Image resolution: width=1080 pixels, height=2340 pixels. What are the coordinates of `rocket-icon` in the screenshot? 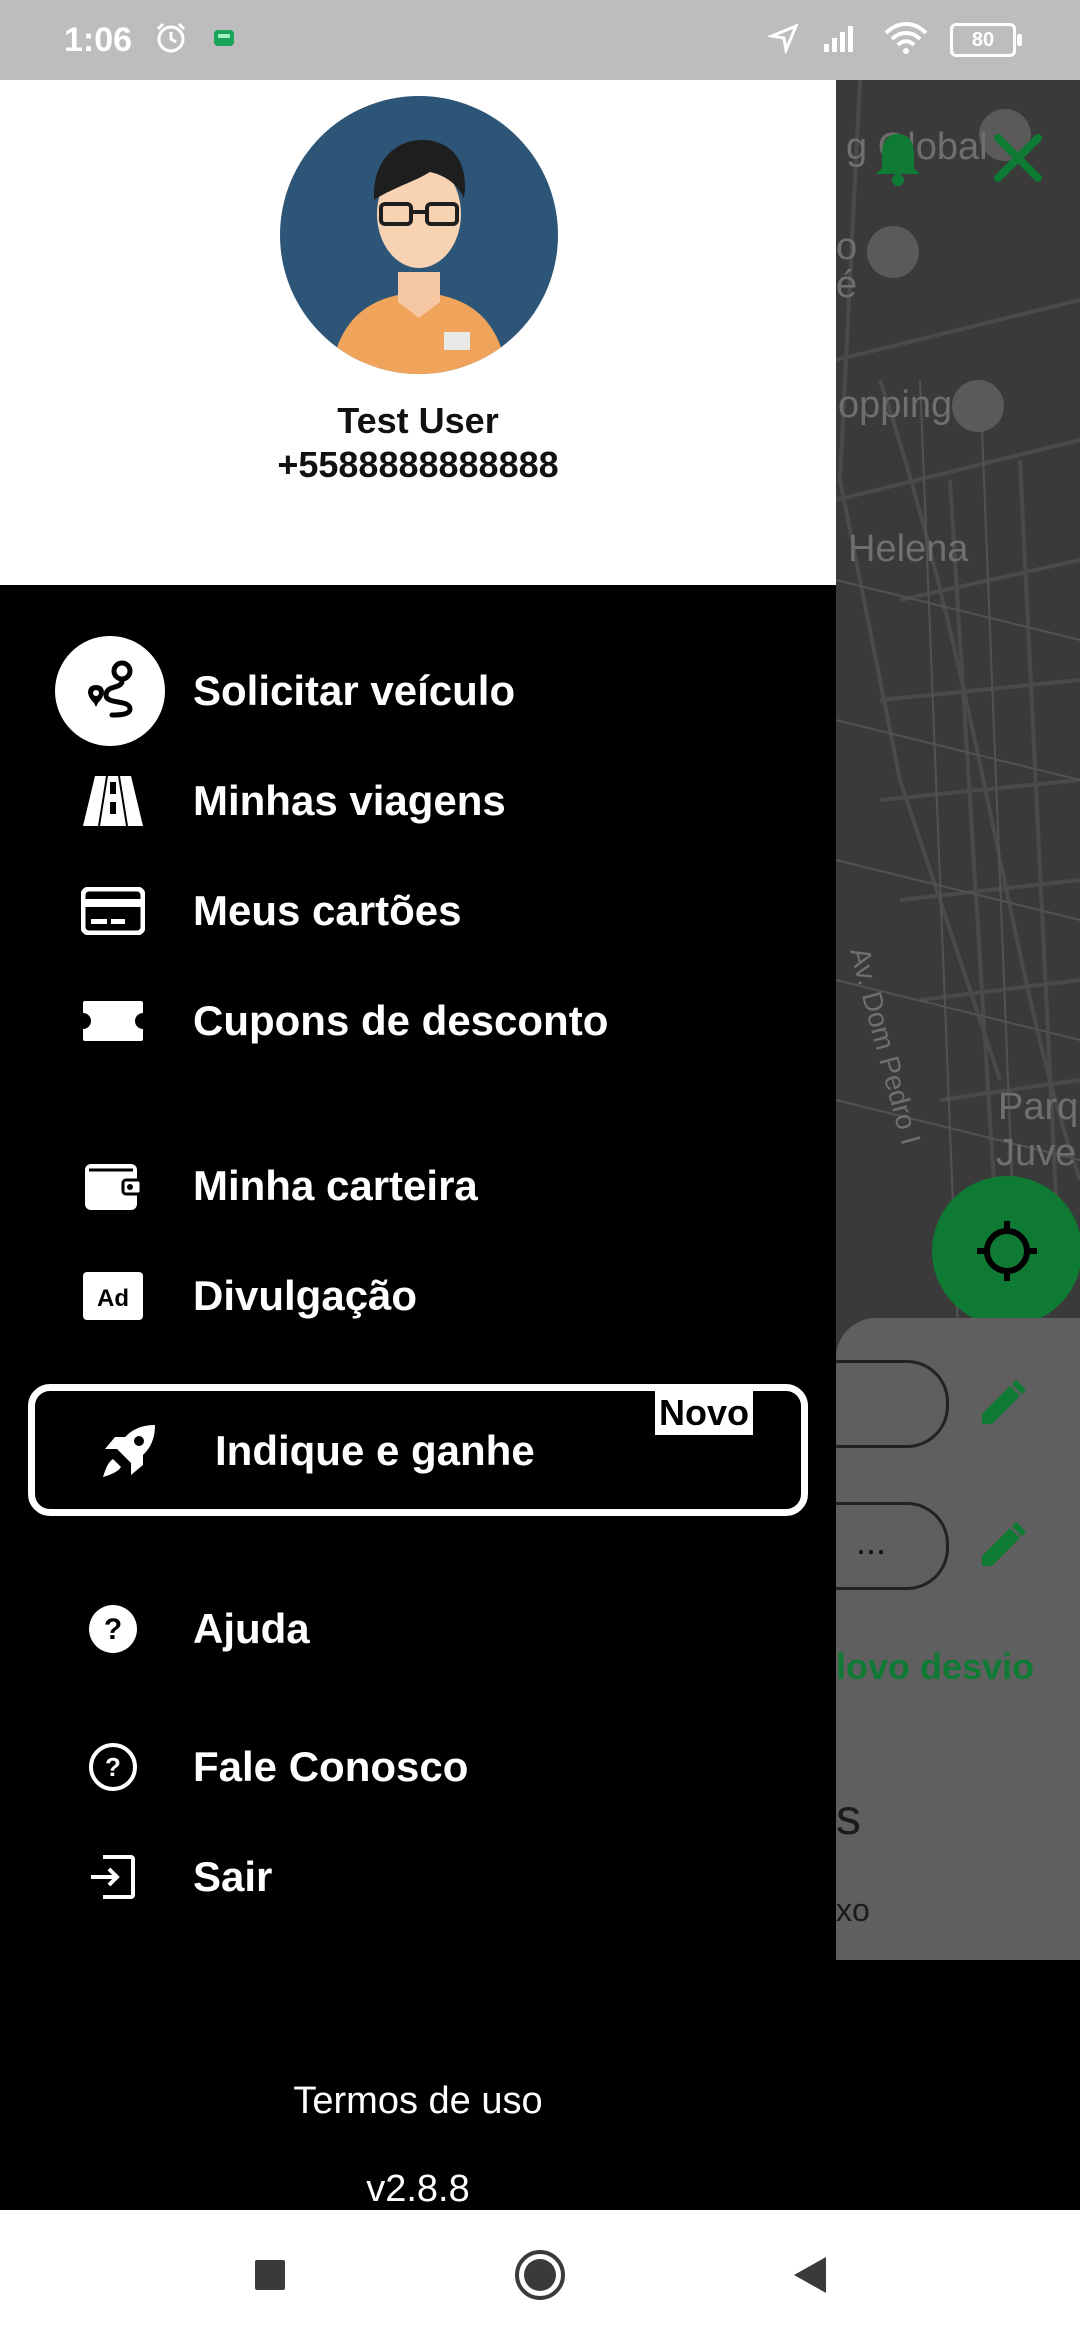 It's located at (129, 1453).